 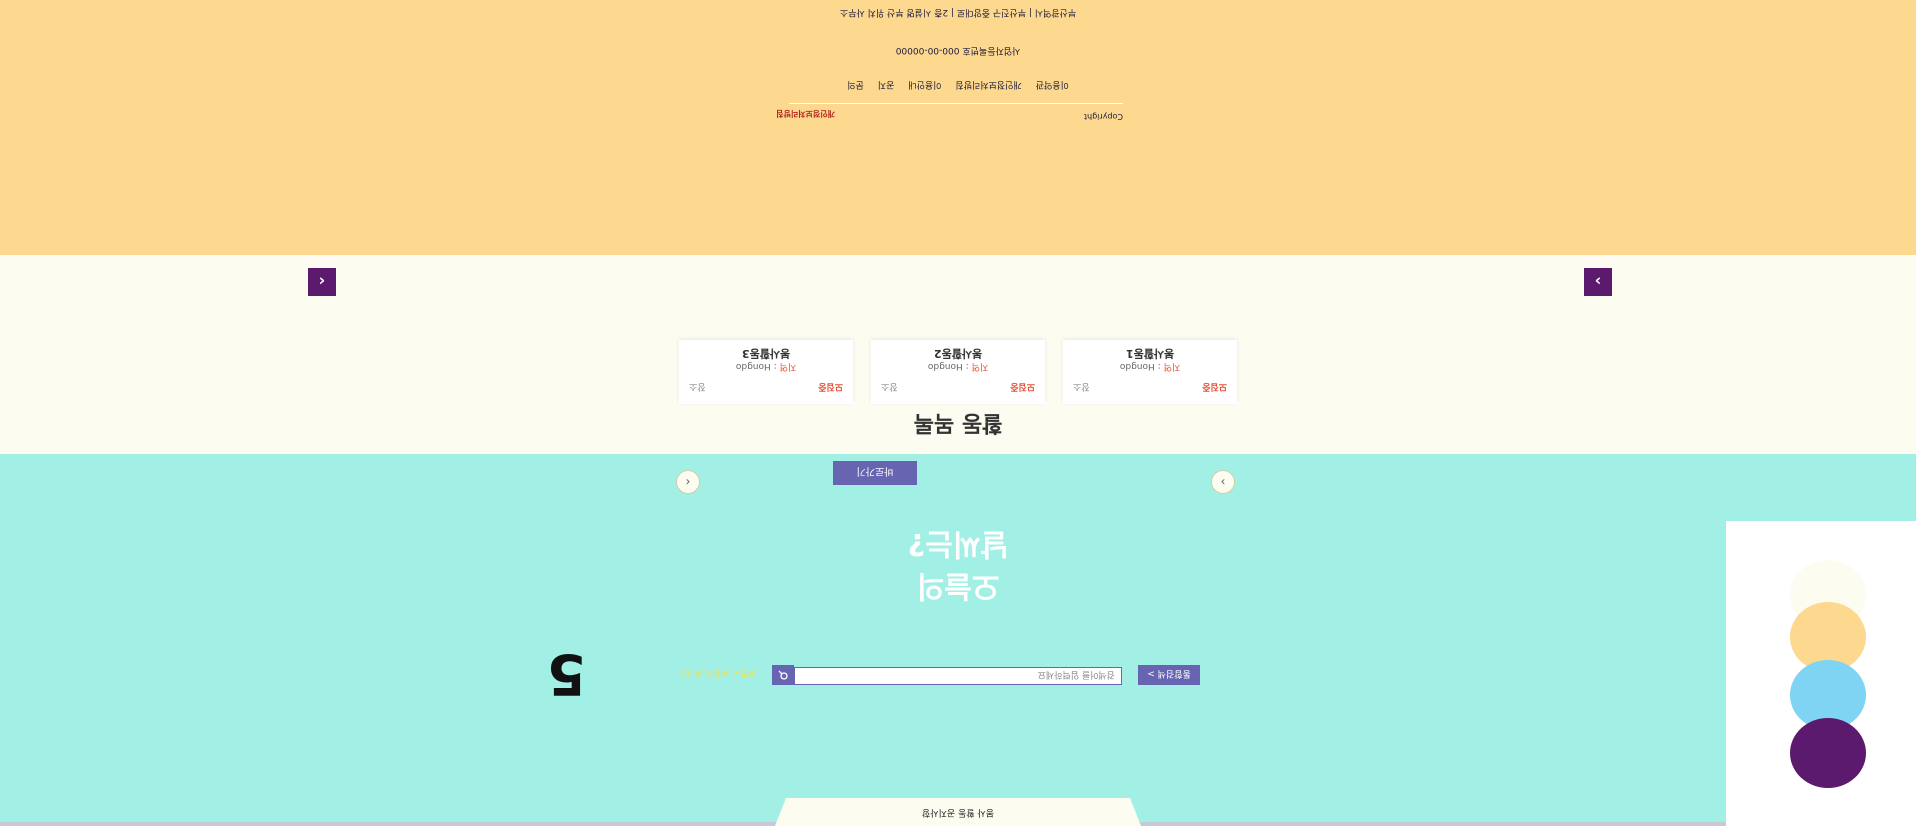 I want to click on footer-link: 공지, so click(x=886, y=85).